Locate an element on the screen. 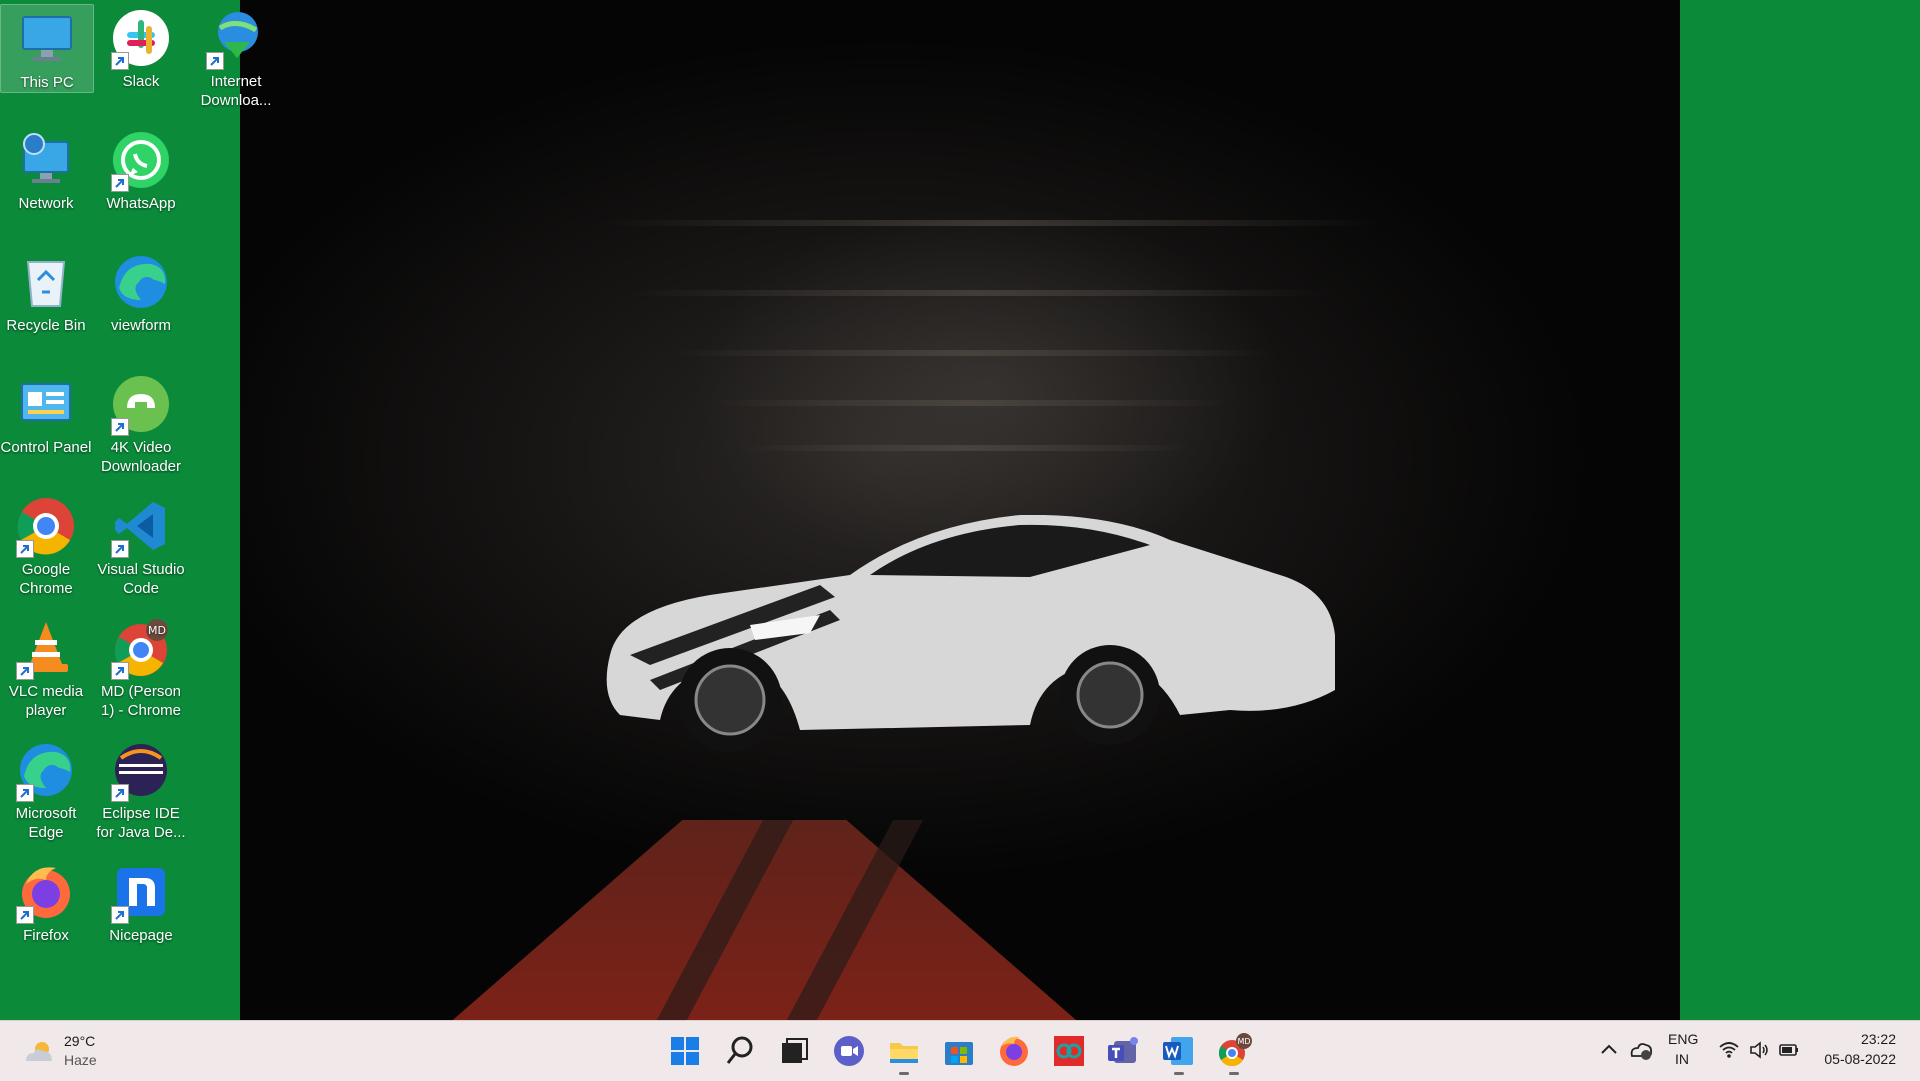 This screenshot has height=1081, width=1920. desktop-icon-label: viewform is located at coordinates (140, 325).